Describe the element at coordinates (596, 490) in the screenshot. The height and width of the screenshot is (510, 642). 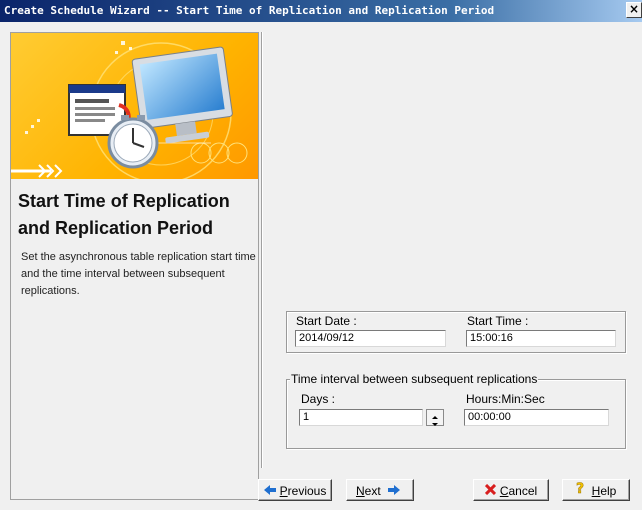
I see `help-button: ? Help` at that location.